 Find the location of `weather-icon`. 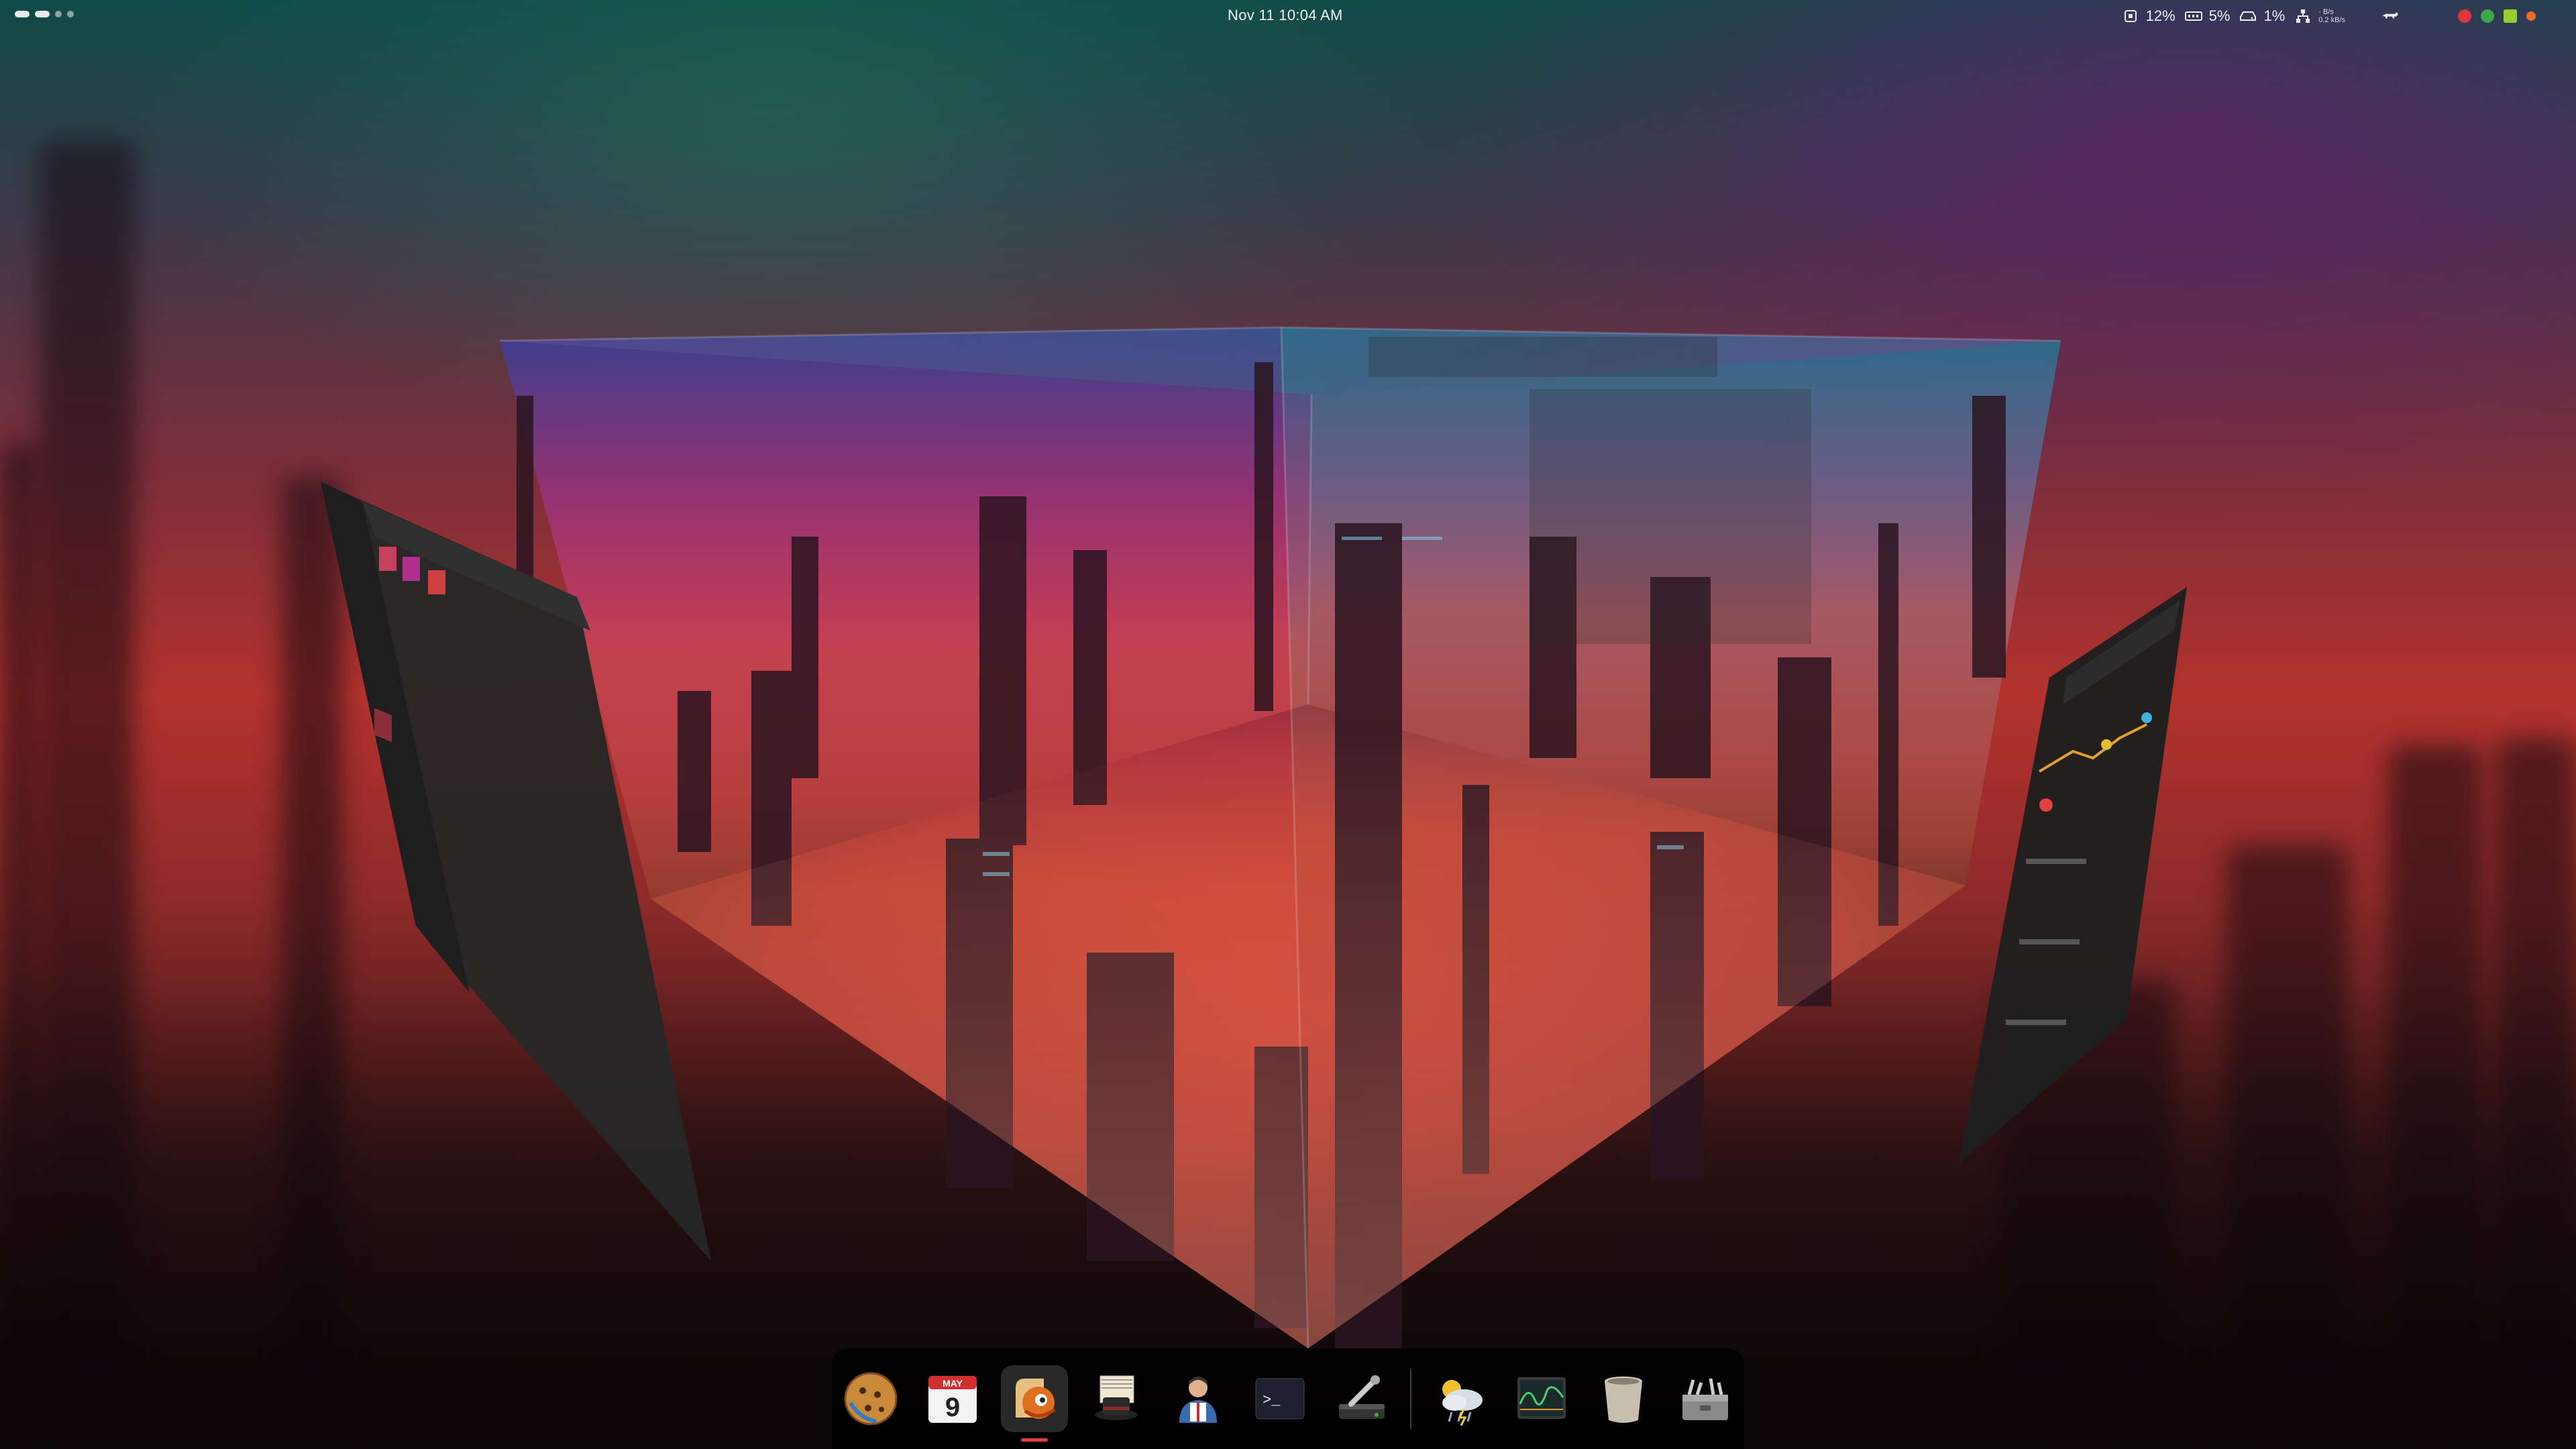

weather-icon is located at coordinates (1459, 1398).